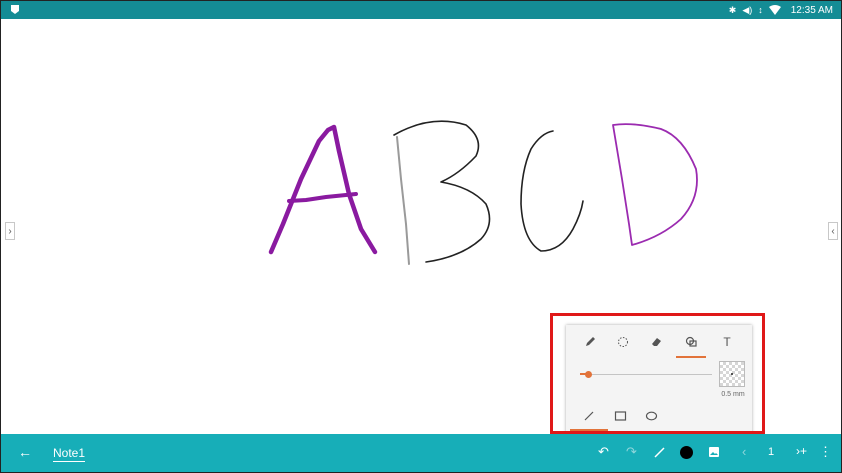 Image resolution: width=842 pixels, height=473 pixels. What do you see at coordinates (657, 373) in the screenshot?
I see `toolbox-highlight-box` at bounding box center [657, 373].